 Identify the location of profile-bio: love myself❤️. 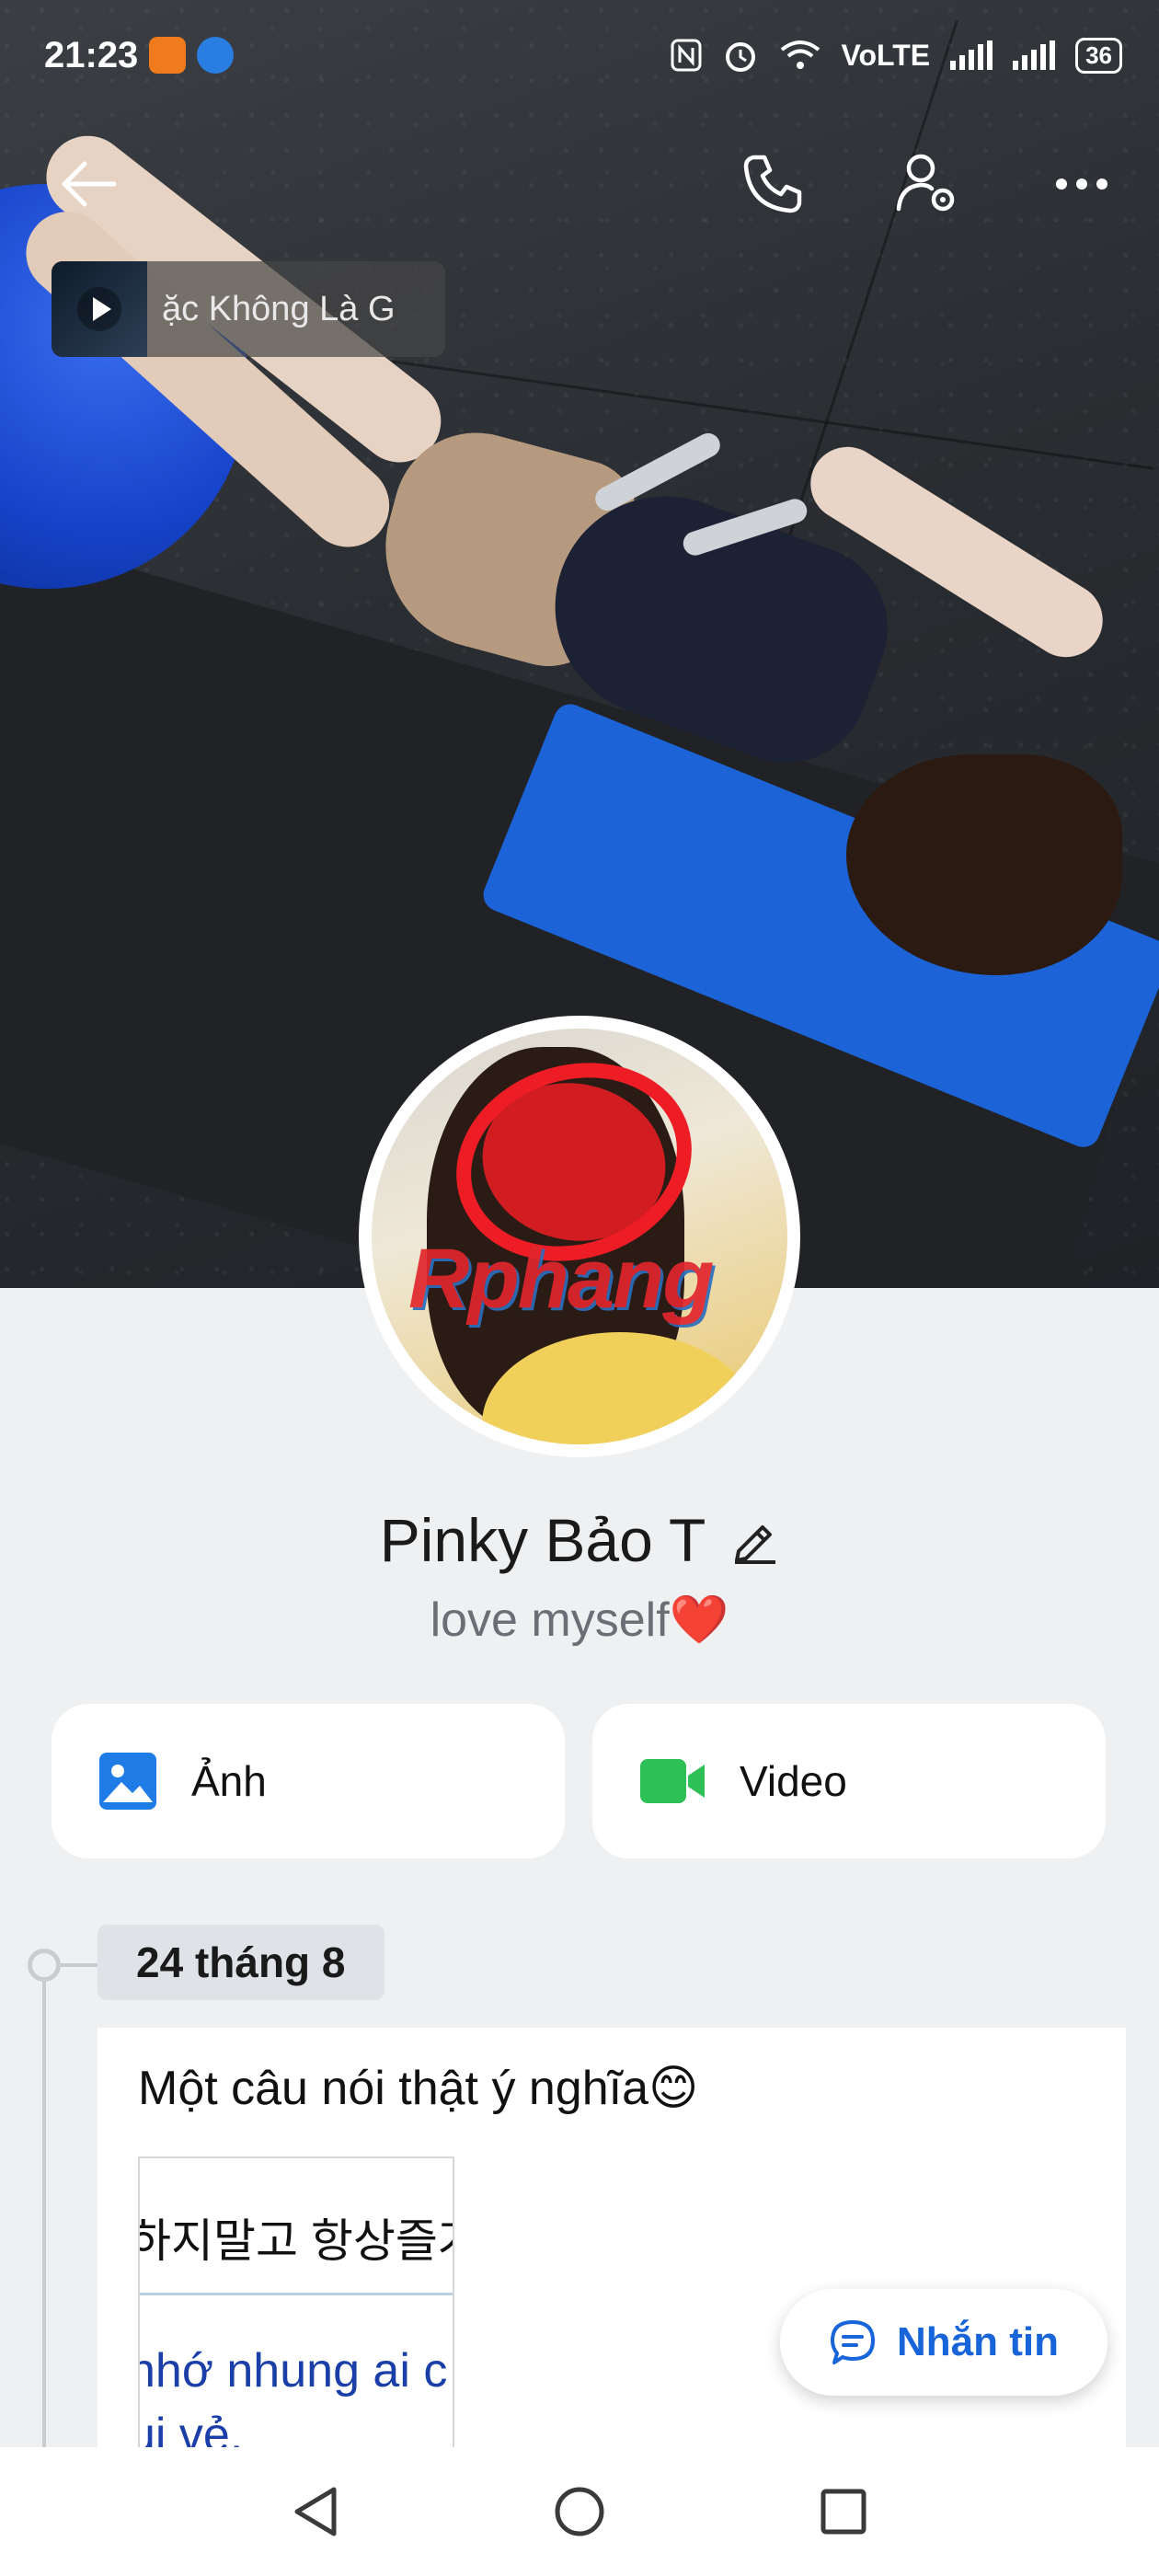
(579, 1620).